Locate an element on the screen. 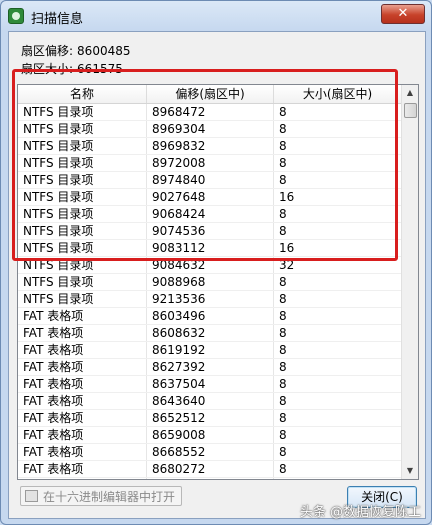 Image resolution: width=432 pixels, height=525 pixels. table-row: FAT 表格项 8637504 8 is located at coordinates (210, 384).